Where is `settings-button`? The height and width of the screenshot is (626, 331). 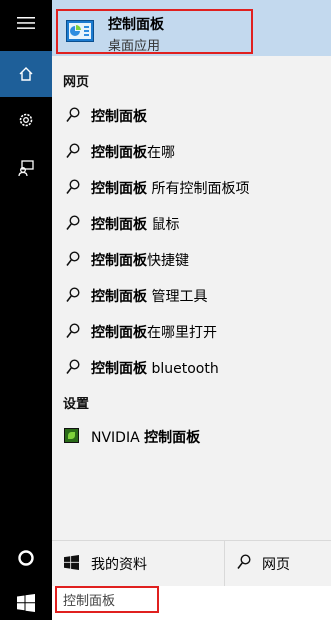 settings-button is located at coordinates (26, 120).